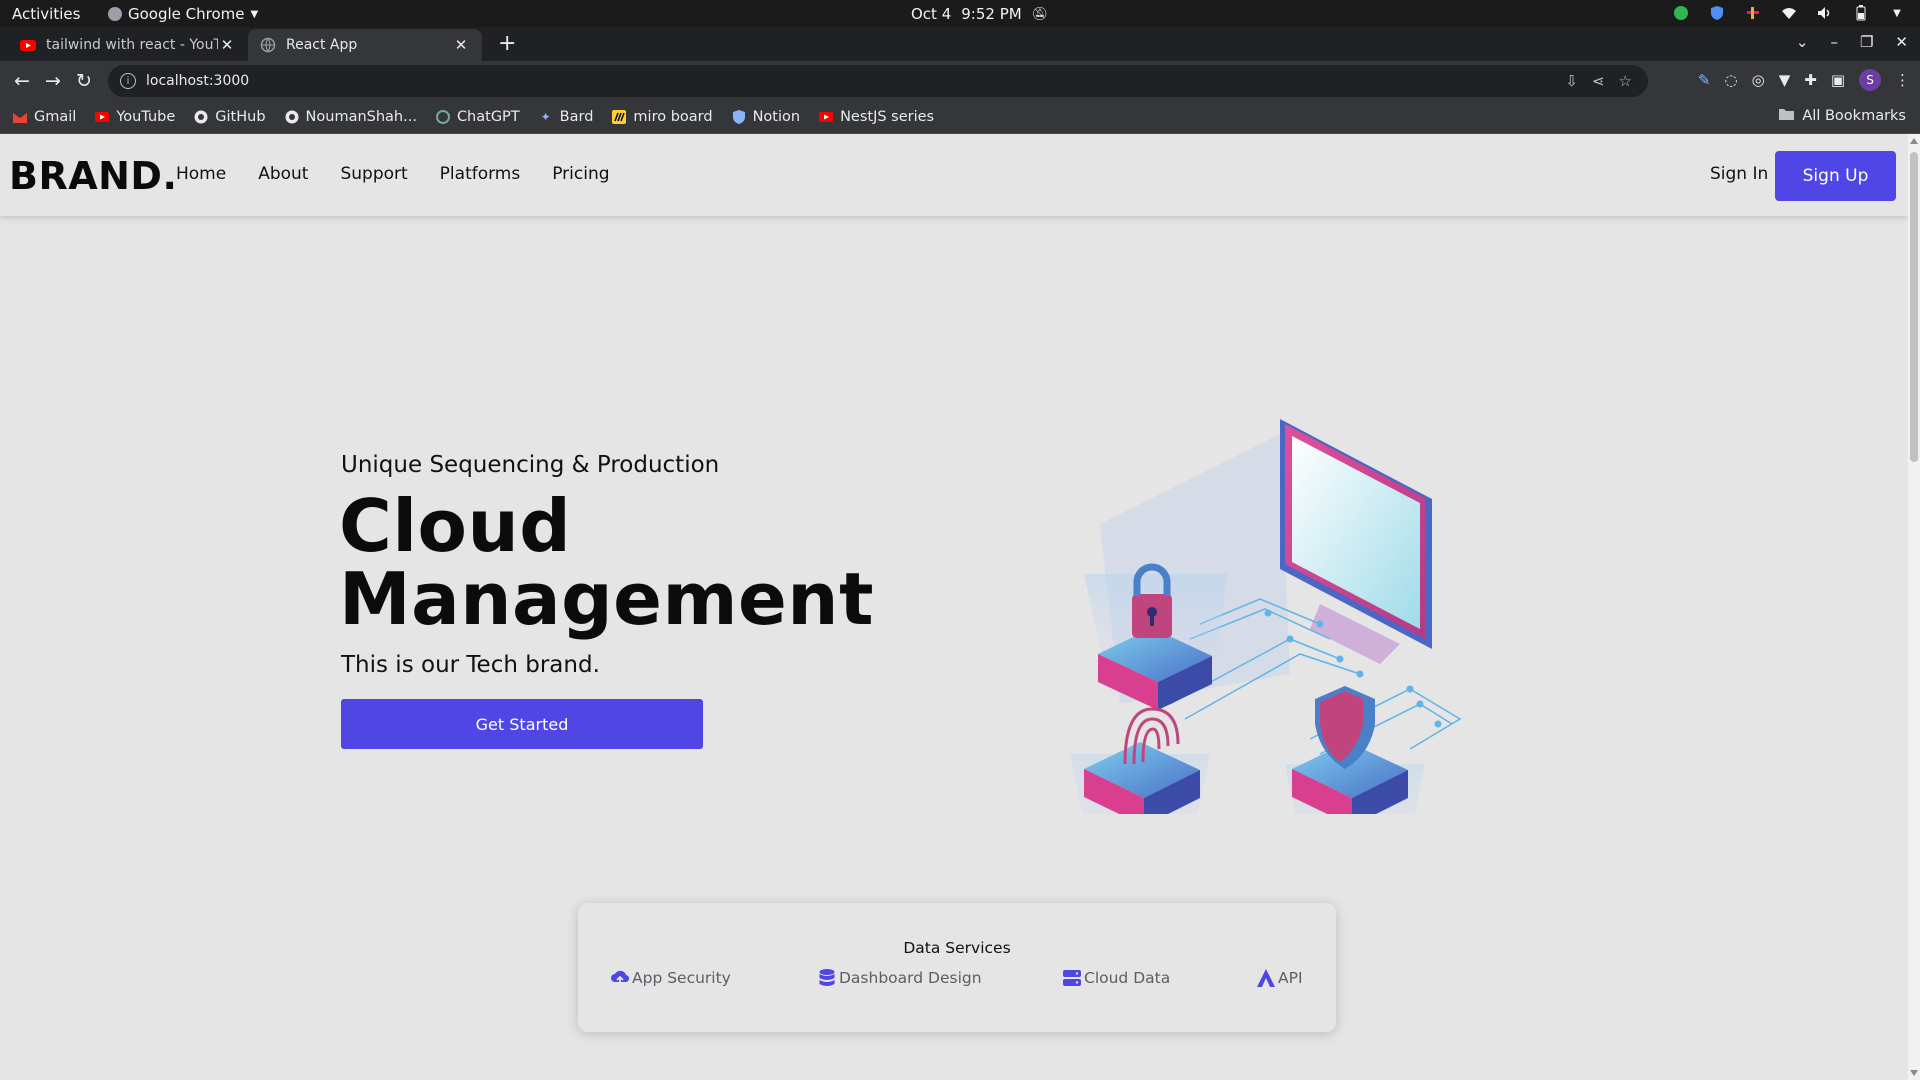 The height and width of the screenshot is (1080, 1920). What do you see at coordinates (670, 978) in the screenshot?
I see `service-app-security: App Security` at bounding box center [670, 978].